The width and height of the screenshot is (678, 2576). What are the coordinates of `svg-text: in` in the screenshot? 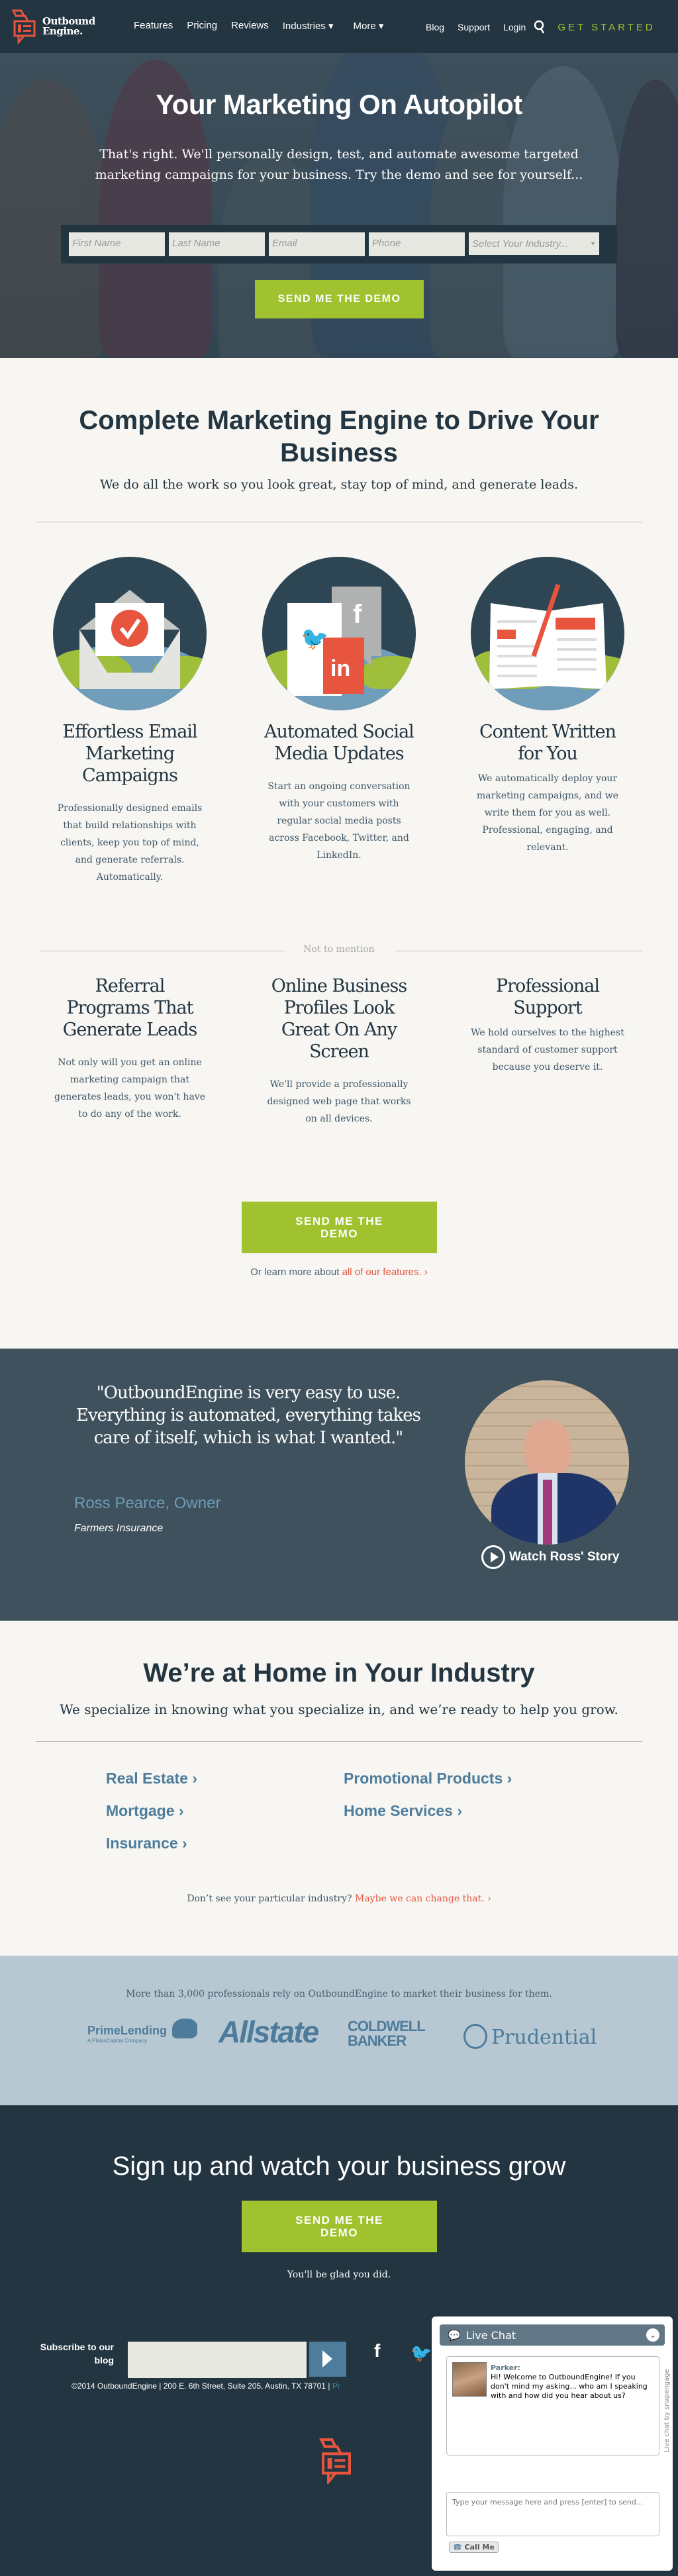 It's located at (340, 668).